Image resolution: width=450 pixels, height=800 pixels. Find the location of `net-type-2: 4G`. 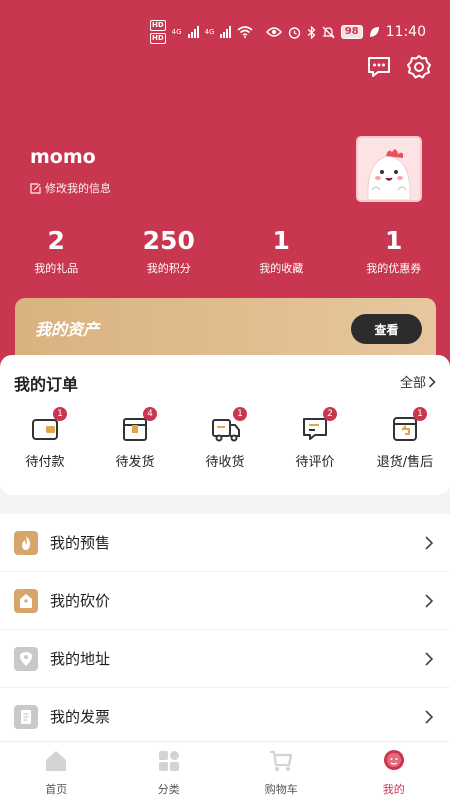

net-type-2: 4G is located at coordinates (209, 32).